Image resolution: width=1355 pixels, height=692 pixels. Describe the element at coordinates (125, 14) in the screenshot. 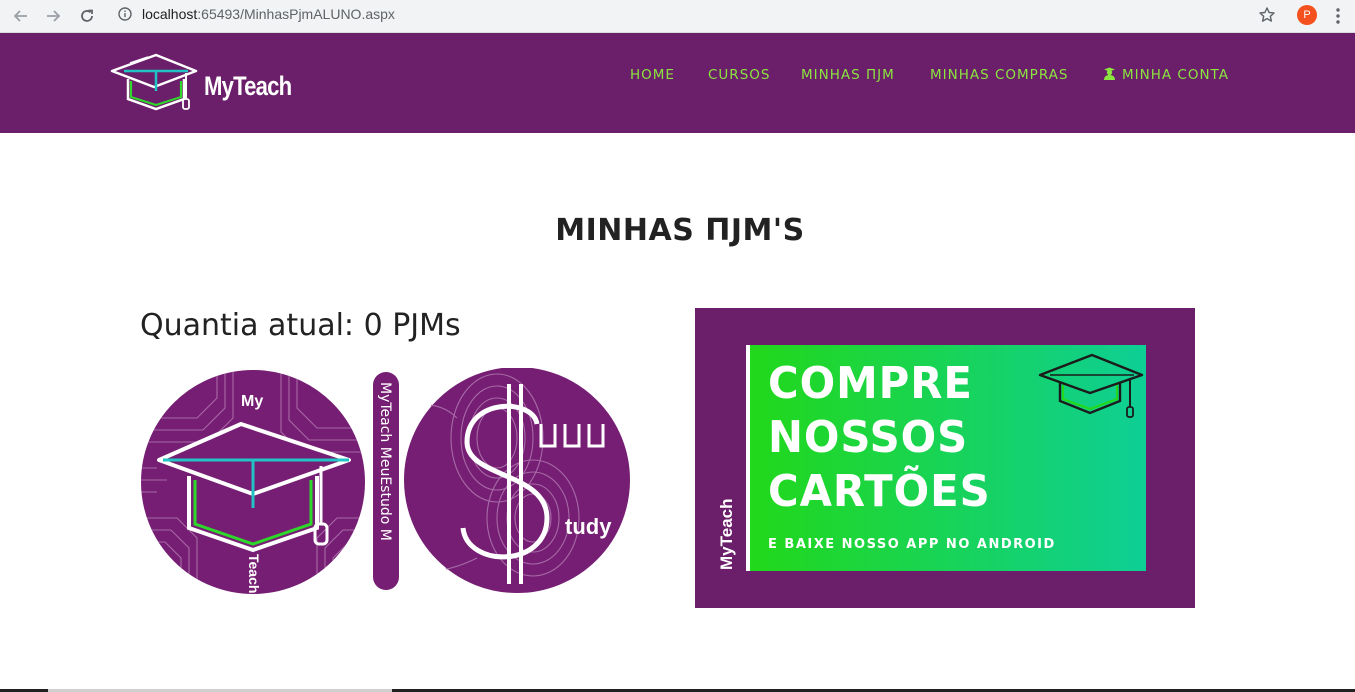

I see `info-icon` at that location.